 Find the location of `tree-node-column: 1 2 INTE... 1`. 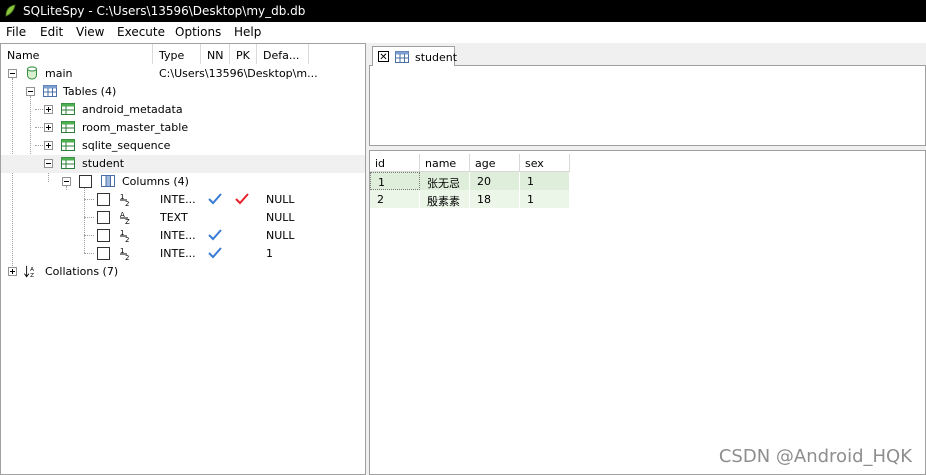

tree-node-column: 1 2 INTE... 1 is located at coordinates (183, 254).